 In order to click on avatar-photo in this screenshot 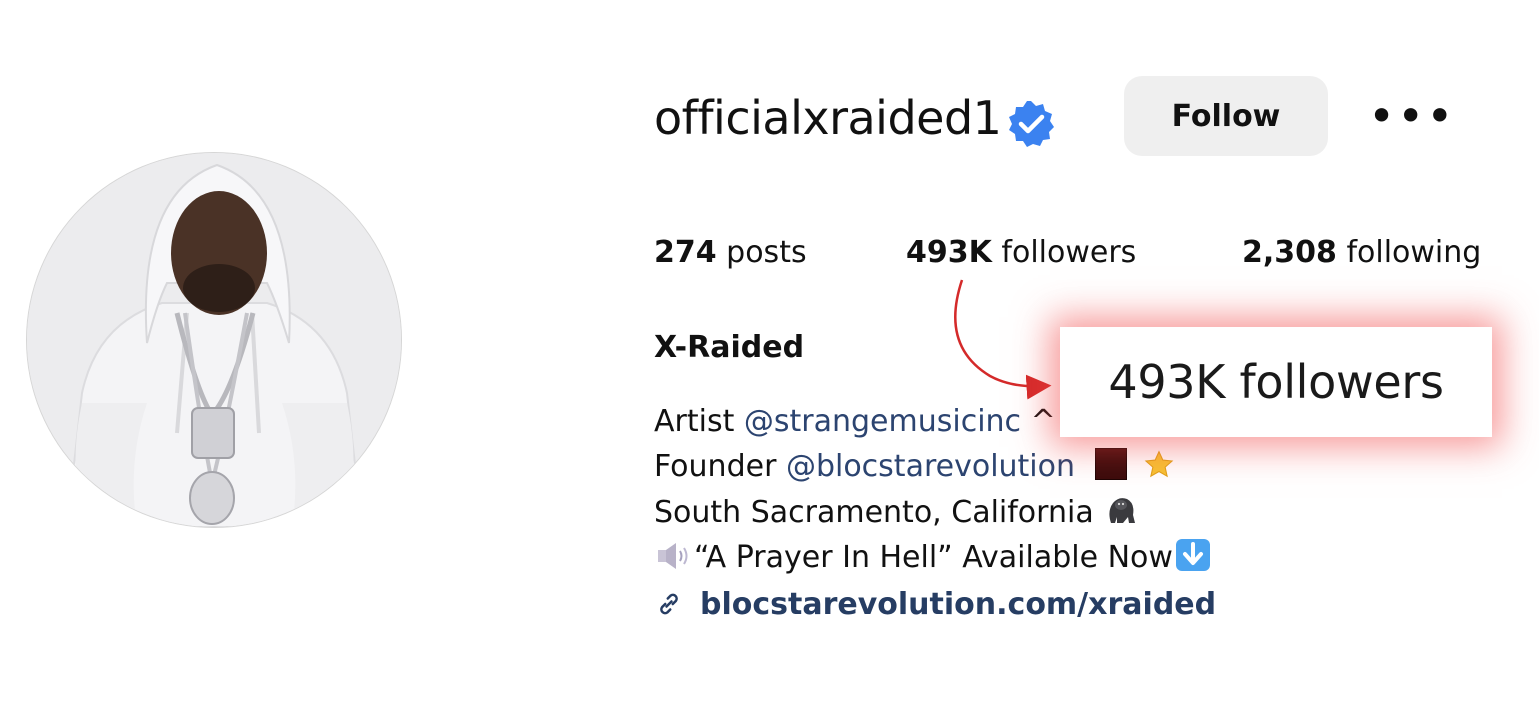, I will do `click(214, 340)`.